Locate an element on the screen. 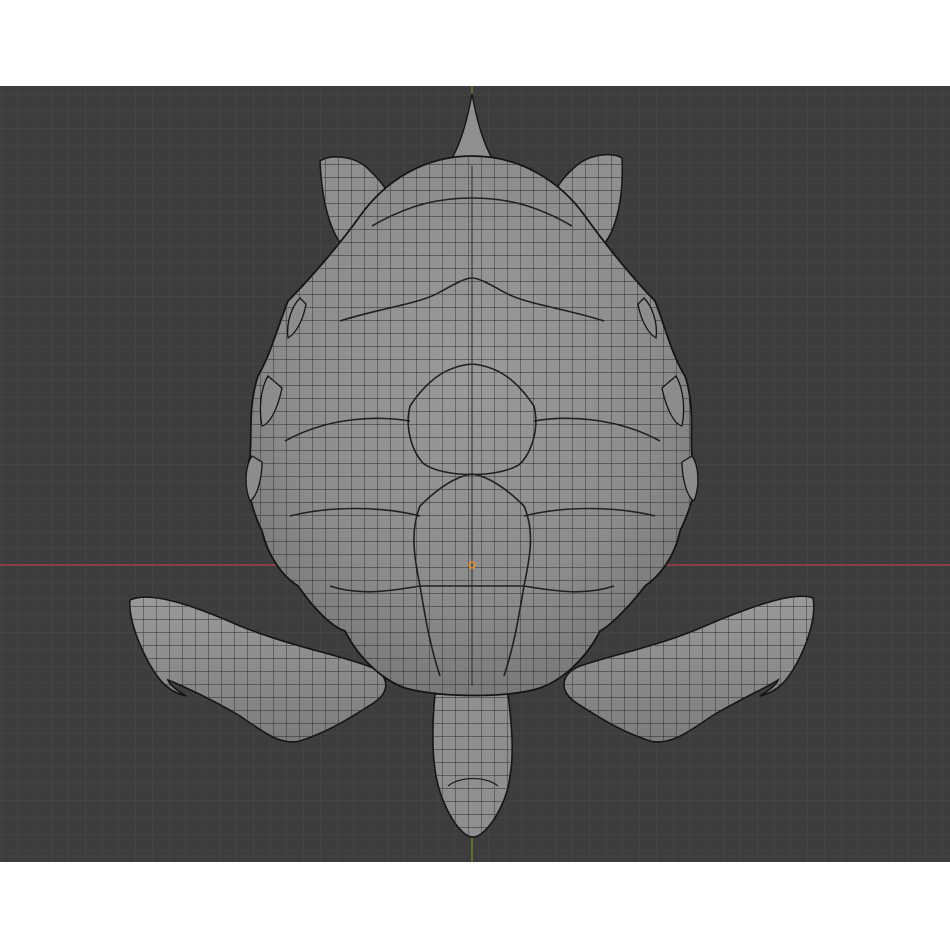 The width and height of the screenshot is (950, 950). white-frame-top is located at coordinates (475, 43).